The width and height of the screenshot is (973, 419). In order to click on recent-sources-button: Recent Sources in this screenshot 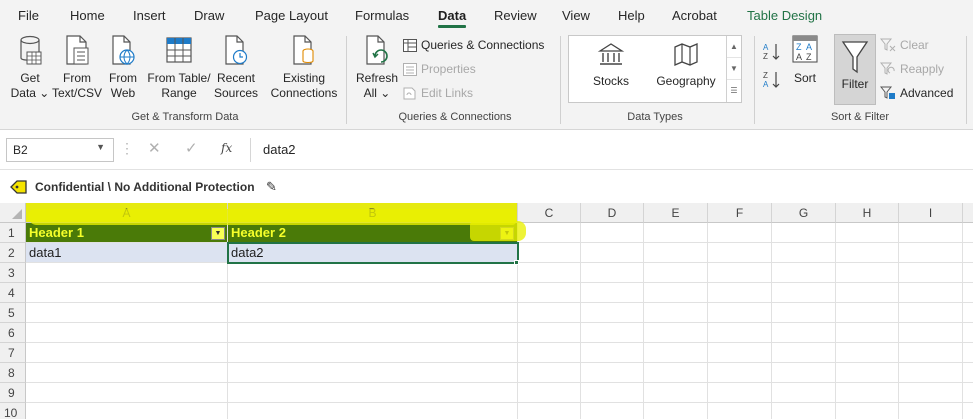, I will do `click(236, 67)`.